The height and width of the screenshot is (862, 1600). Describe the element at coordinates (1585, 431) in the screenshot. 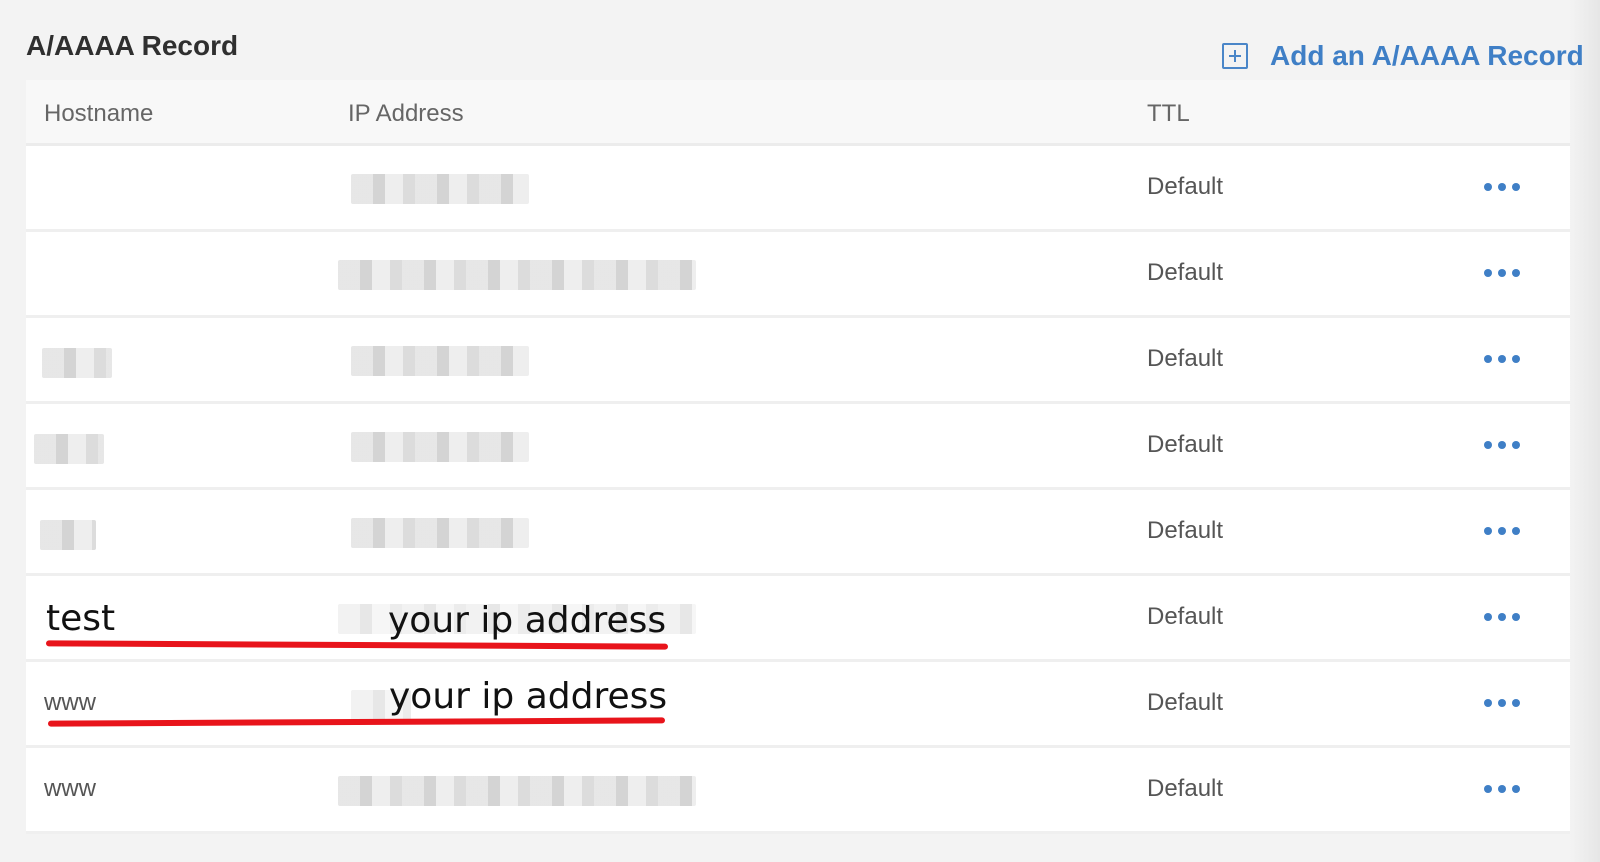

I see `page-edge-shadow` at that location.